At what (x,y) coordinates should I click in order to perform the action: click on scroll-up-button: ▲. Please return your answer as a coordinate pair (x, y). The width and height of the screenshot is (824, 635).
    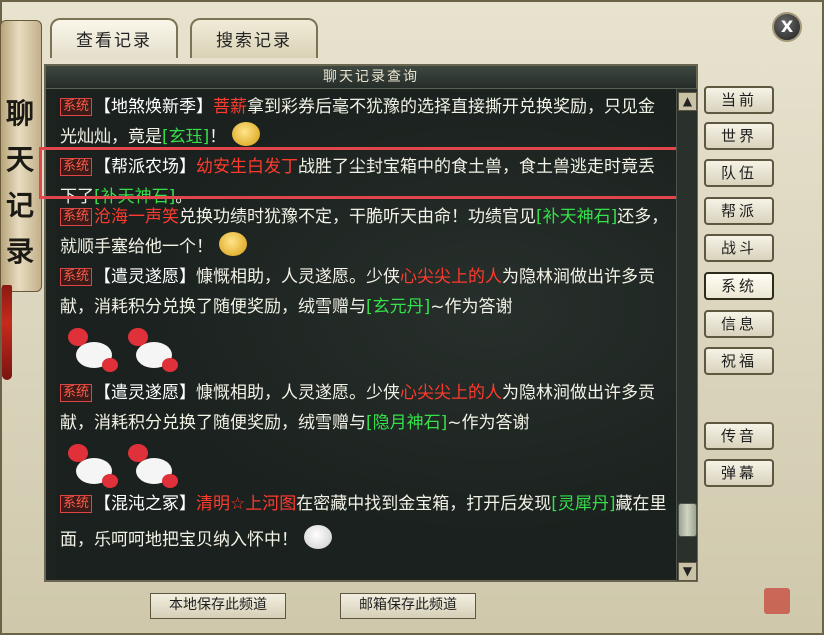
    Looking at the image, I should click on (687, 101).